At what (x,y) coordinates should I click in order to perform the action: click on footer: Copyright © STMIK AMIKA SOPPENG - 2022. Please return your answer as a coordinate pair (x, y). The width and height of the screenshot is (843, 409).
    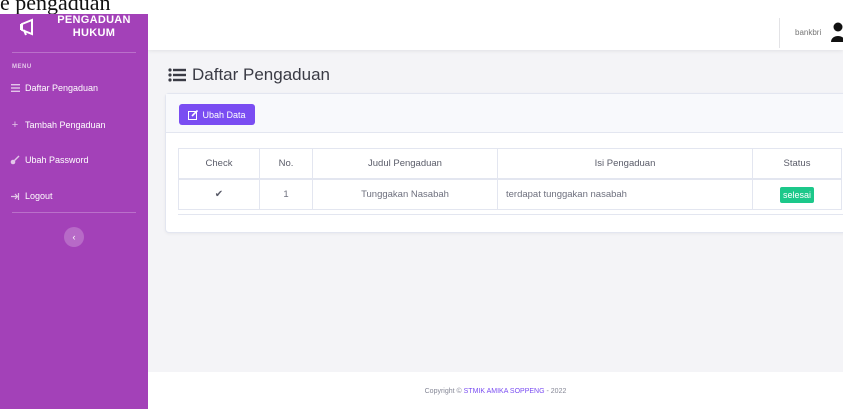
    Looking at the image, I should click on (495, 390).